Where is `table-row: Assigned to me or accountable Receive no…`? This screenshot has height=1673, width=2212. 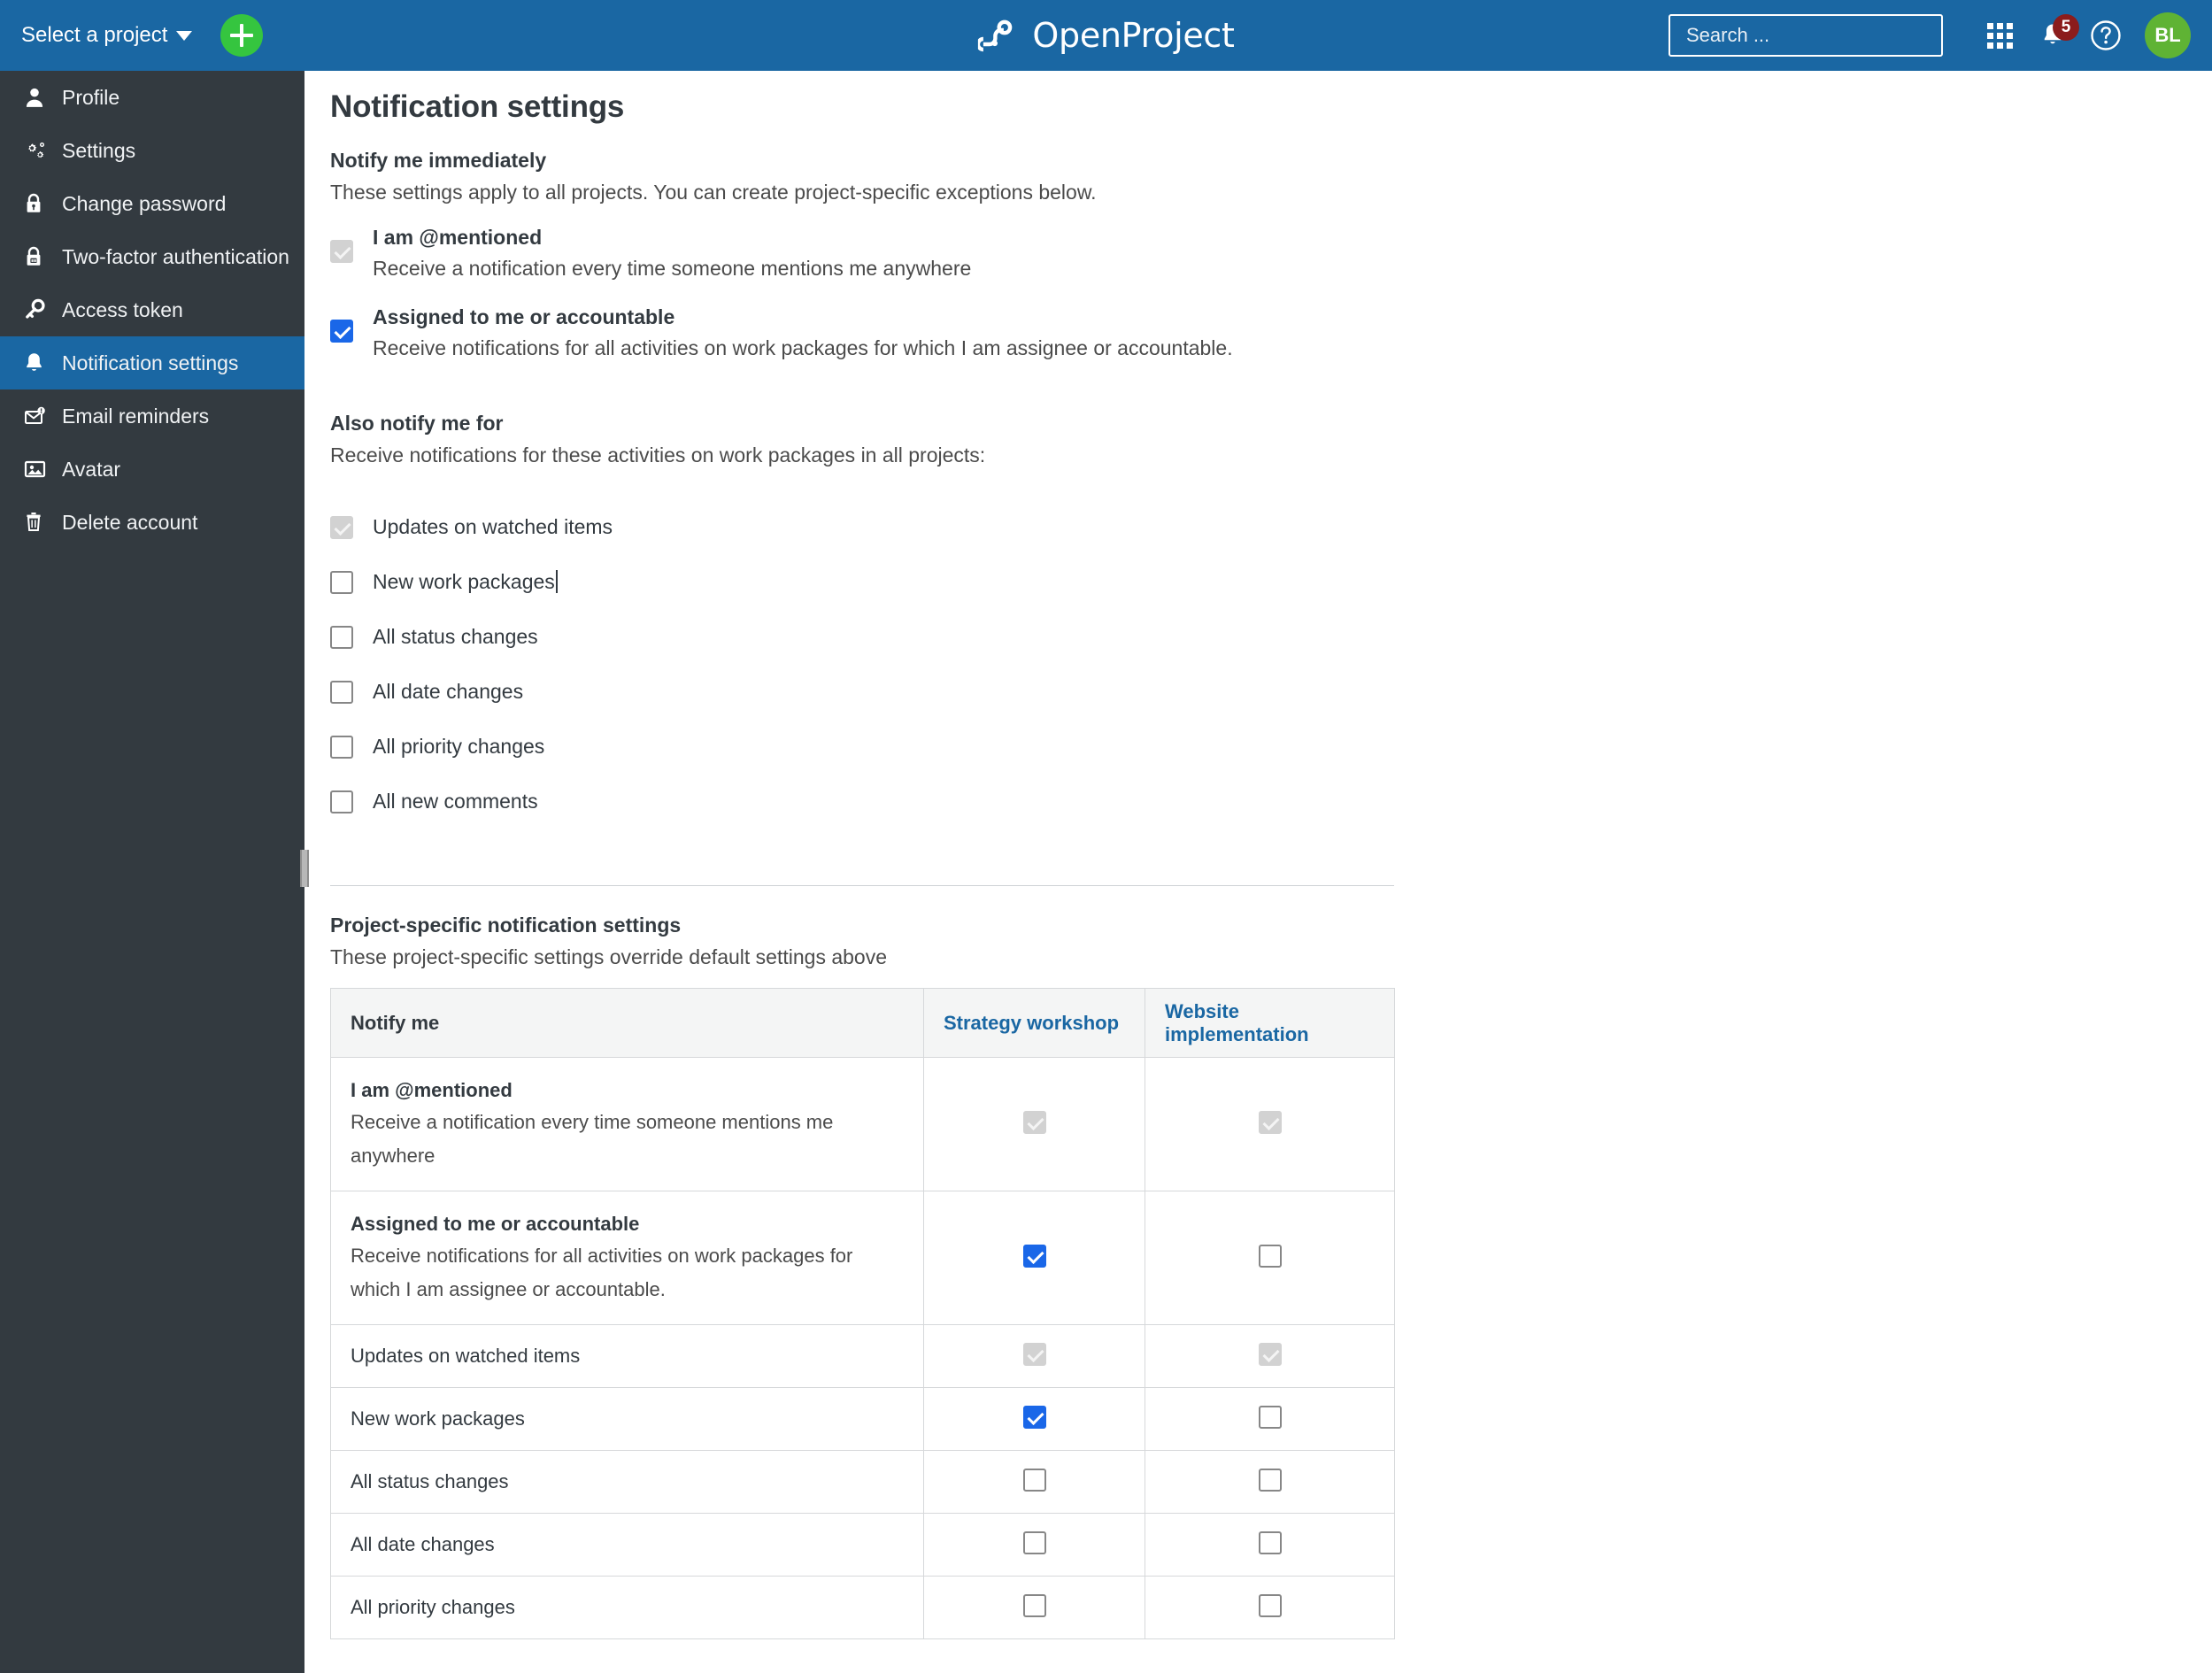 table-row: Assigned to me or accountable Receive no… is located at coordinates (862, 1258).